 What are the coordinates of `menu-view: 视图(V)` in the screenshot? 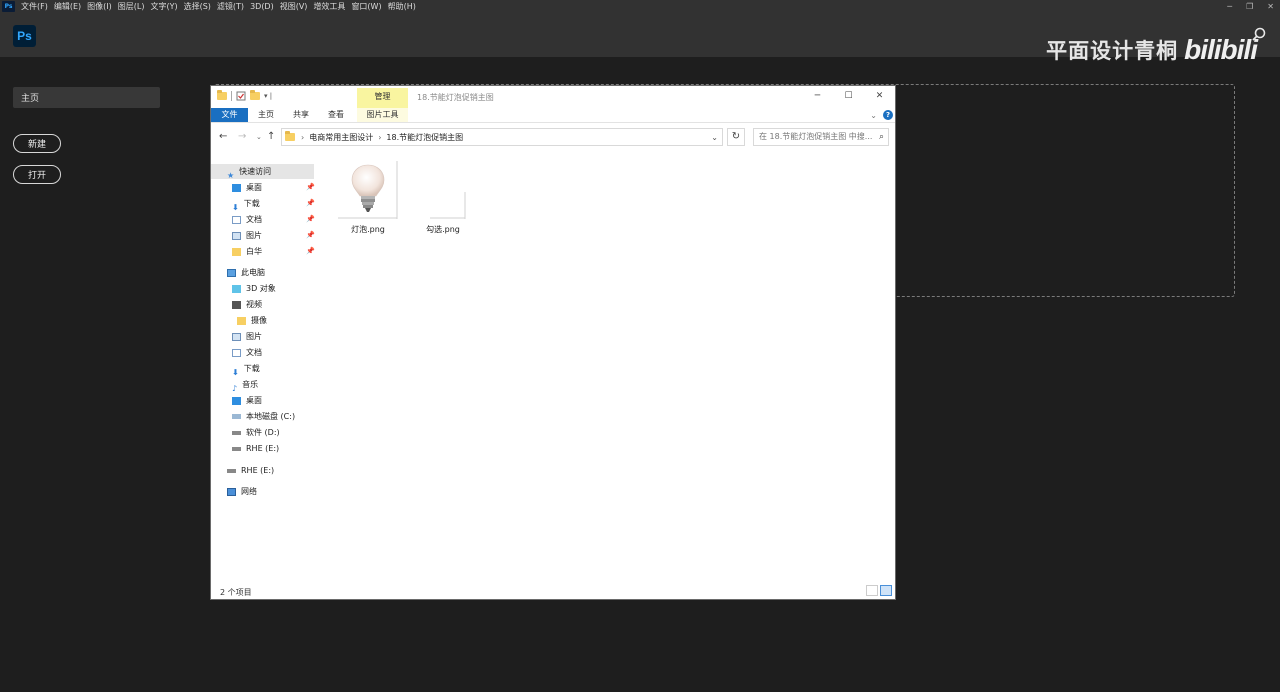 It's located at (294, 6).